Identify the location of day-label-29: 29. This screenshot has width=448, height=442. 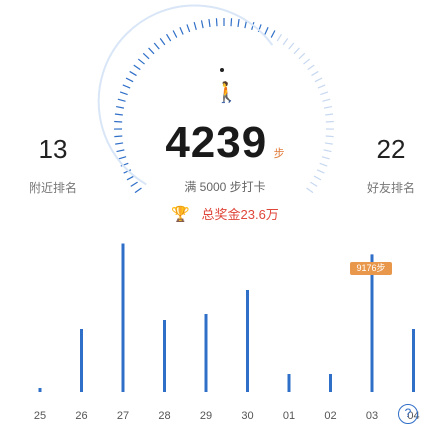
(206, 416).